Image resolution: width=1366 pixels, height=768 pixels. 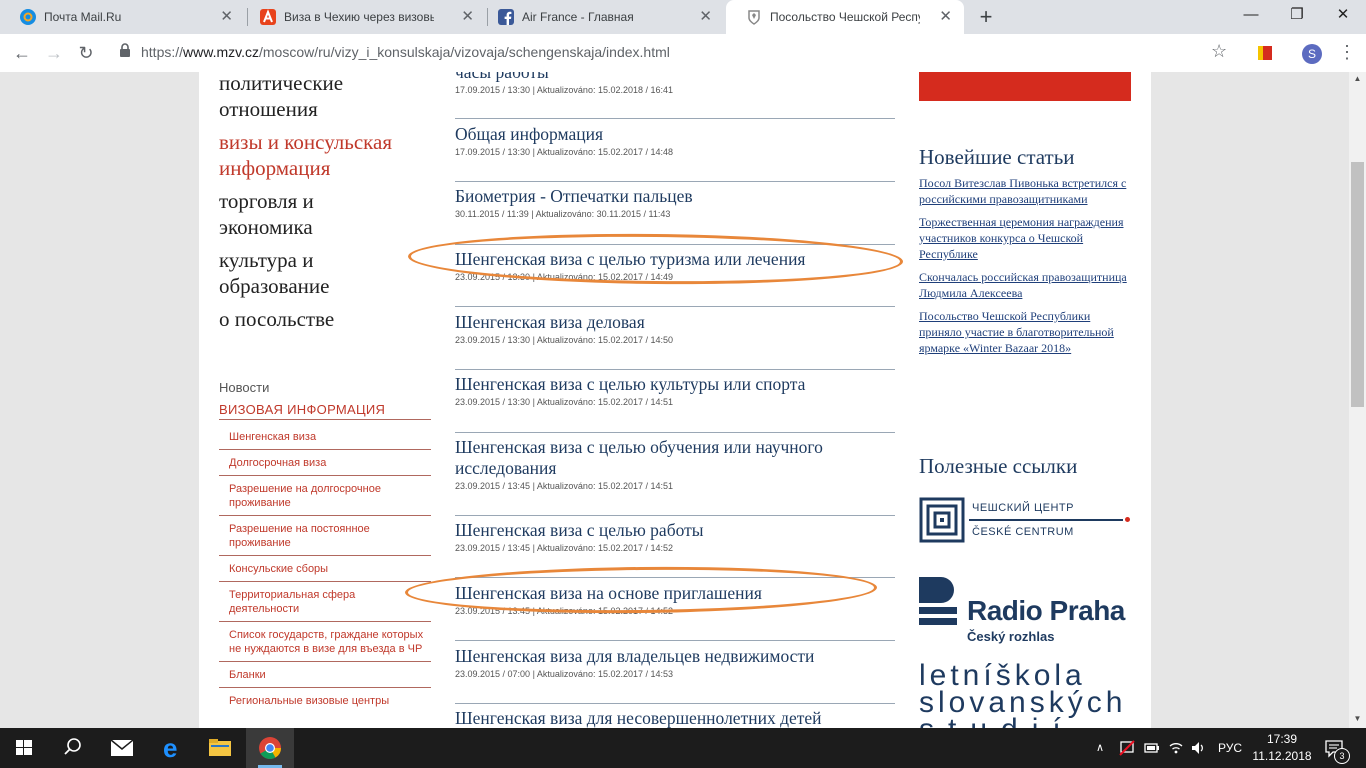 What do you see at coordinates (1347, 52) in the screenshot?
I see `menu-dots-icon: ⋮` at bounding box center [1347, 52].